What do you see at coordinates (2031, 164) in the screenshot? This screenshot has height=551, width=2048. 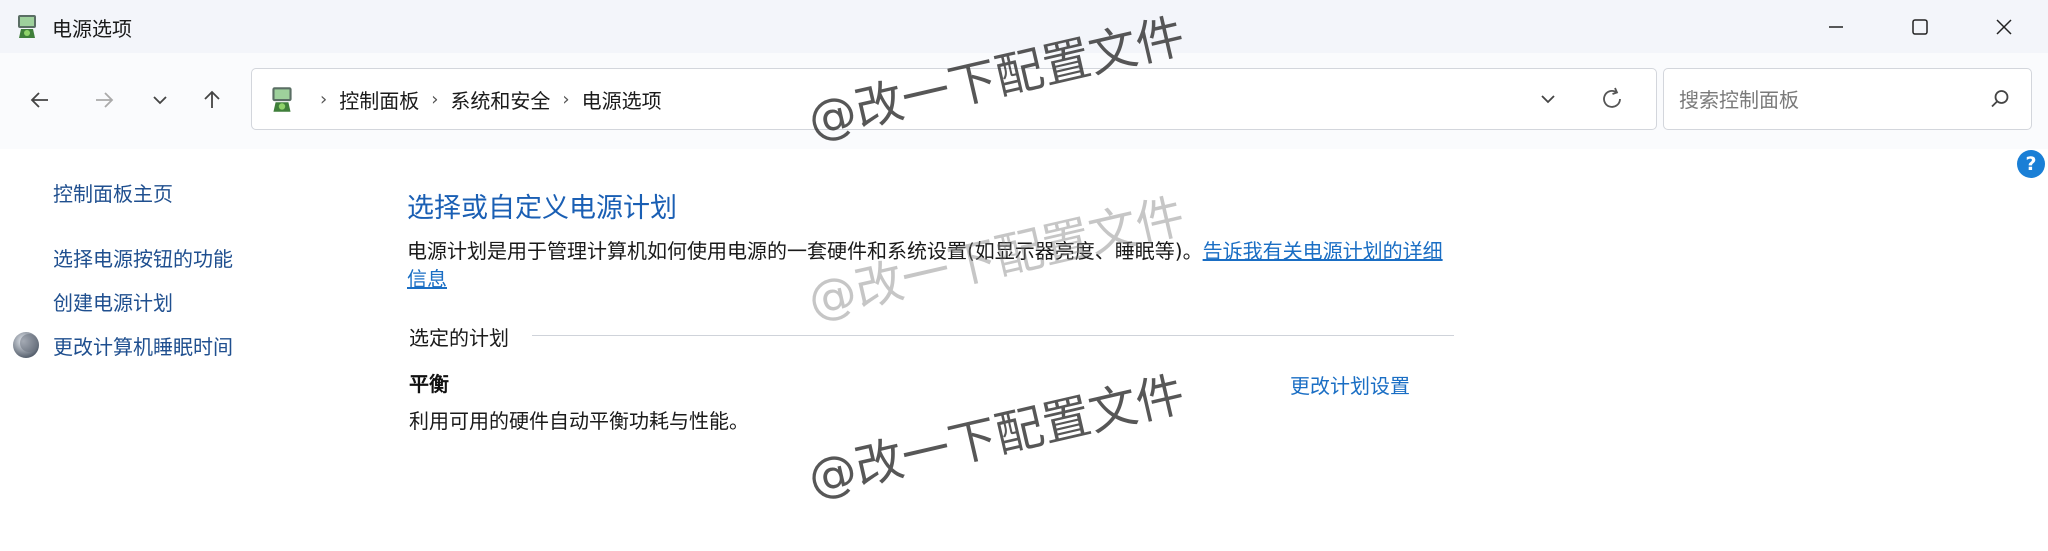 I see `help-button: ?` at bounding box center [2031, 164].